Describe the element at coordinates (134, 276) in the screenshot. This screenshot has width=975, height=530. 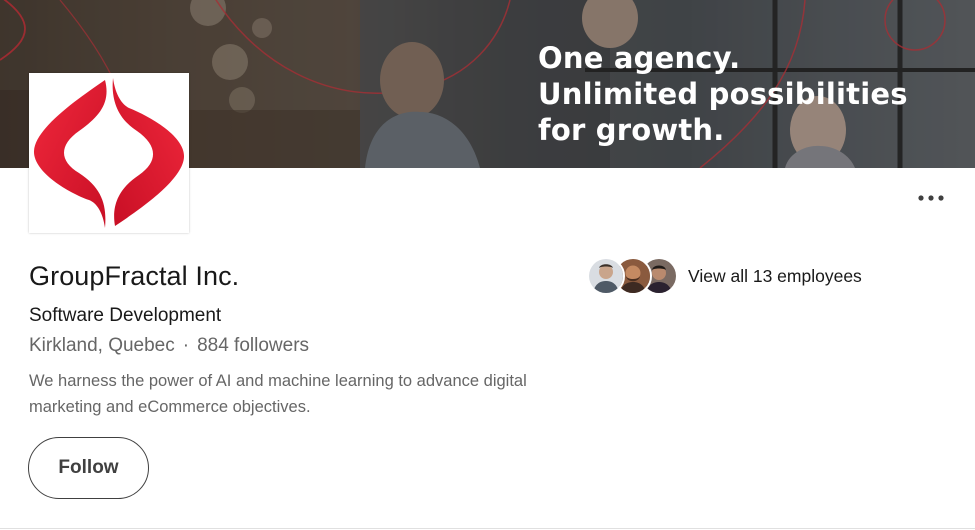
I see `company-name: GroupFractal Inc.` at that location.